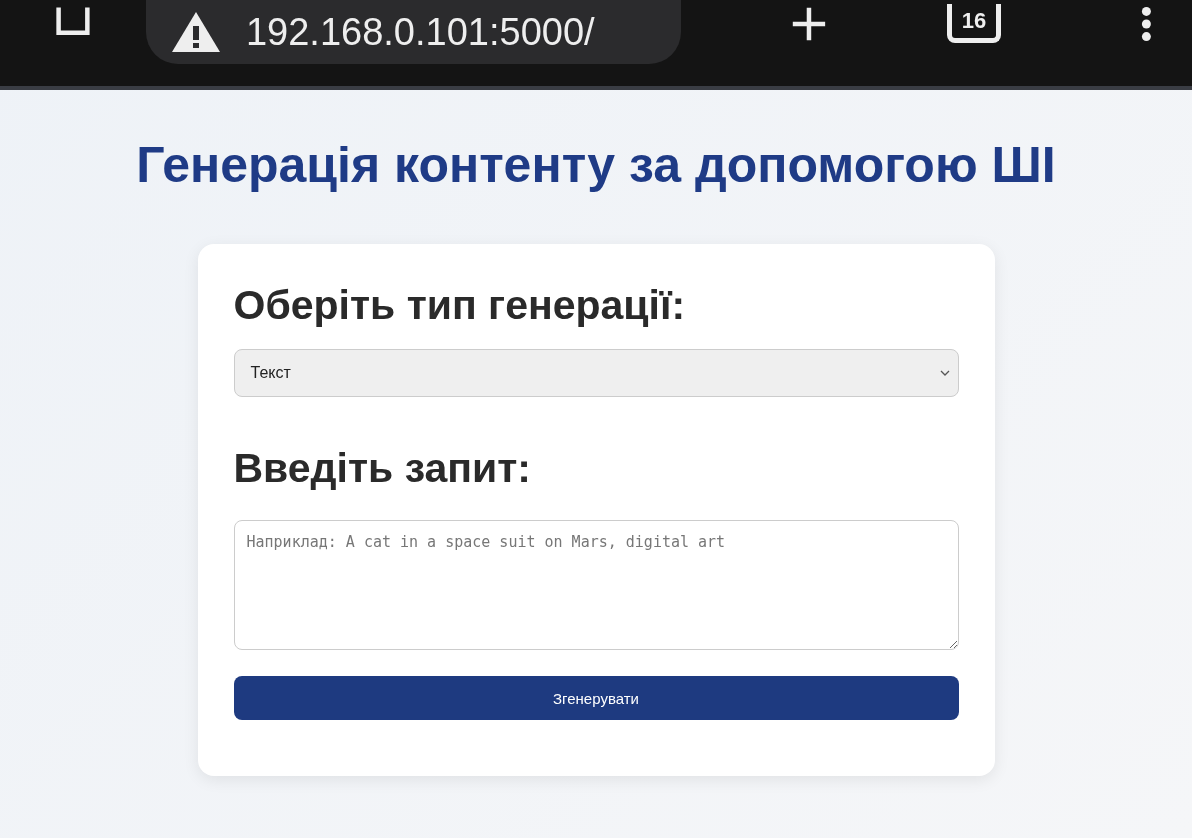 The height and width of the screenshot is (838, 1192). Describe the element at coordinates (944, 373) in the screenshot. I see `chevron-down-icon` at that location.